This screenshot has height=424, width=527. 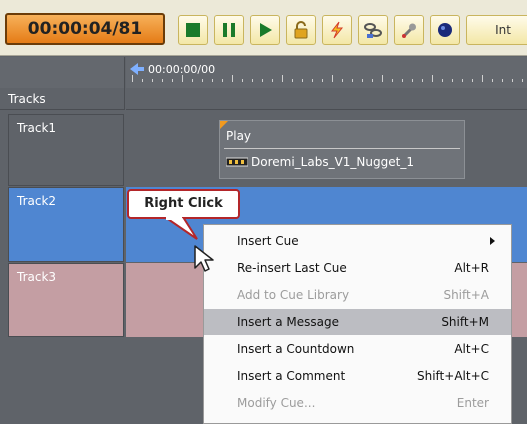 I want to click on menu-item-label: Insert a Comment, so click(x=291, y=376).